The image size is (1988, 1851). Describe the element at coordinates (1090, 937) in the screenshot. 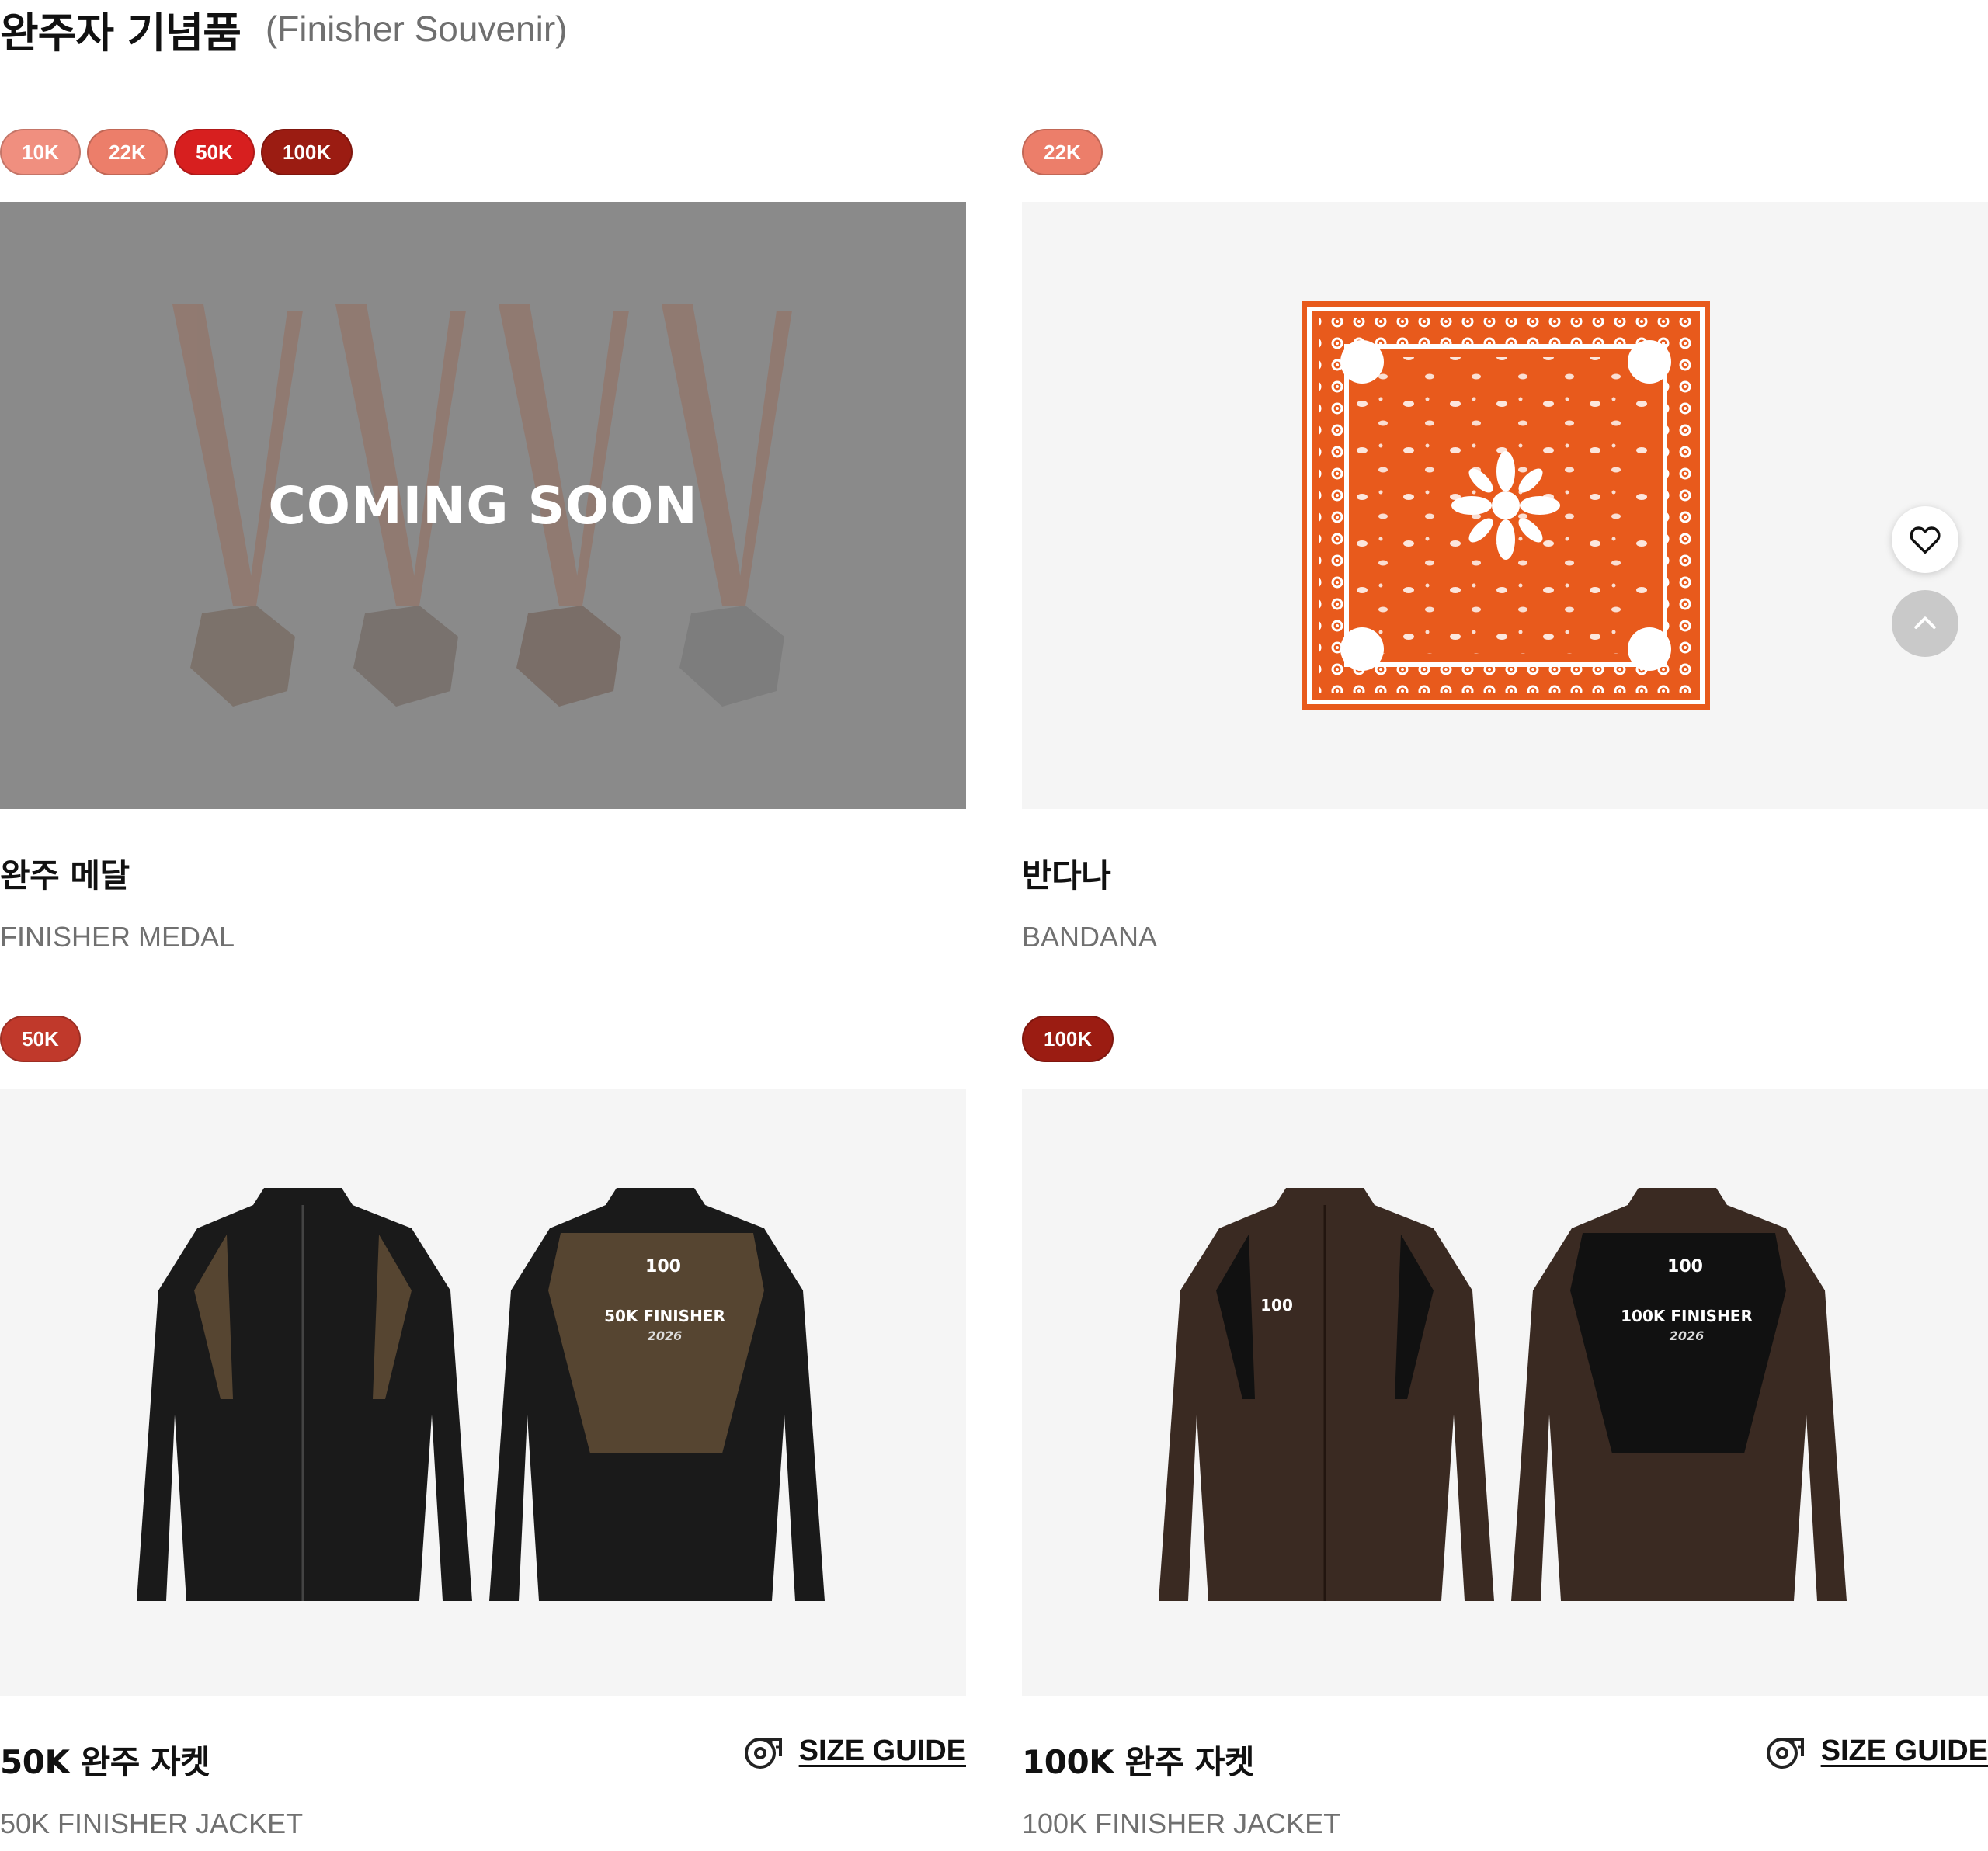

I see `product-name-en: BANDANA` at that location.